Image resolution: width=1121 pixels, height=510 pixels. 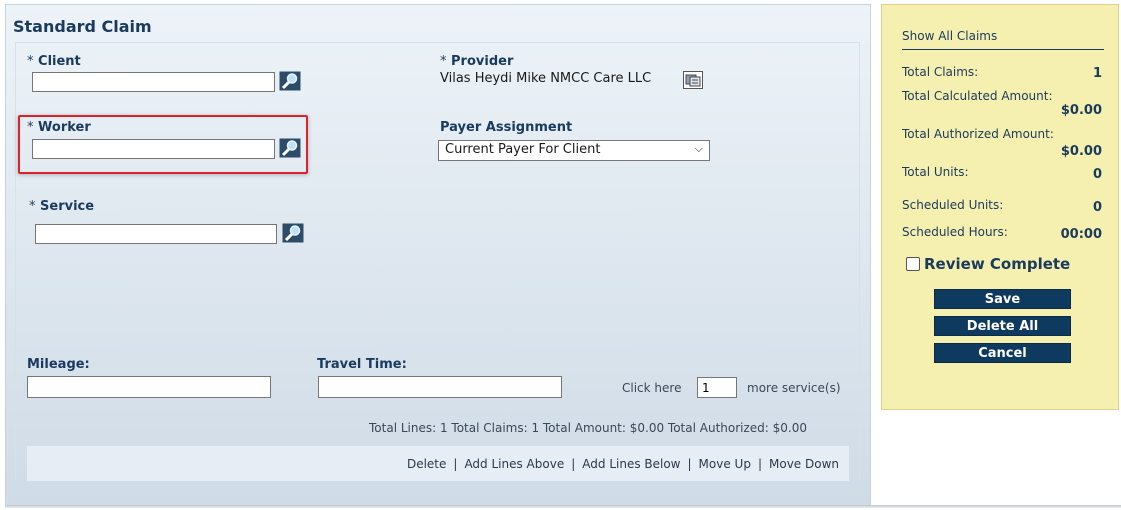 I want to click on save-button: Save, so click(x=1002, y=299).